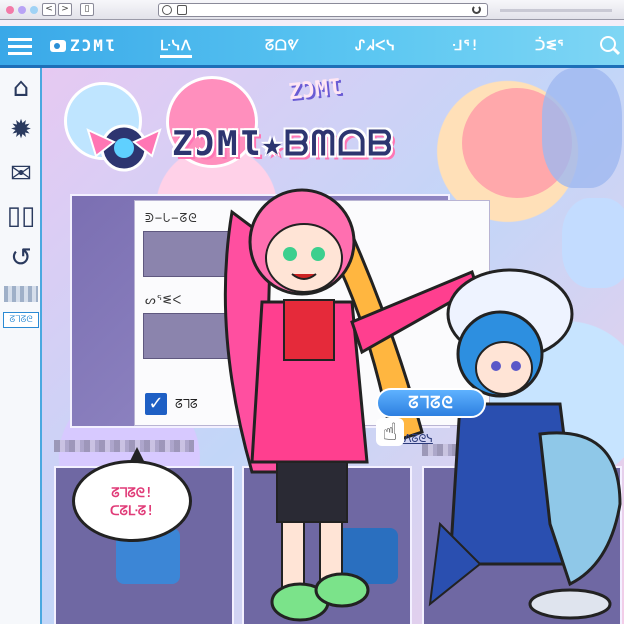 This screenshot has width=624, height=624. I want to click on toolbar-strip, so click(556, 10).